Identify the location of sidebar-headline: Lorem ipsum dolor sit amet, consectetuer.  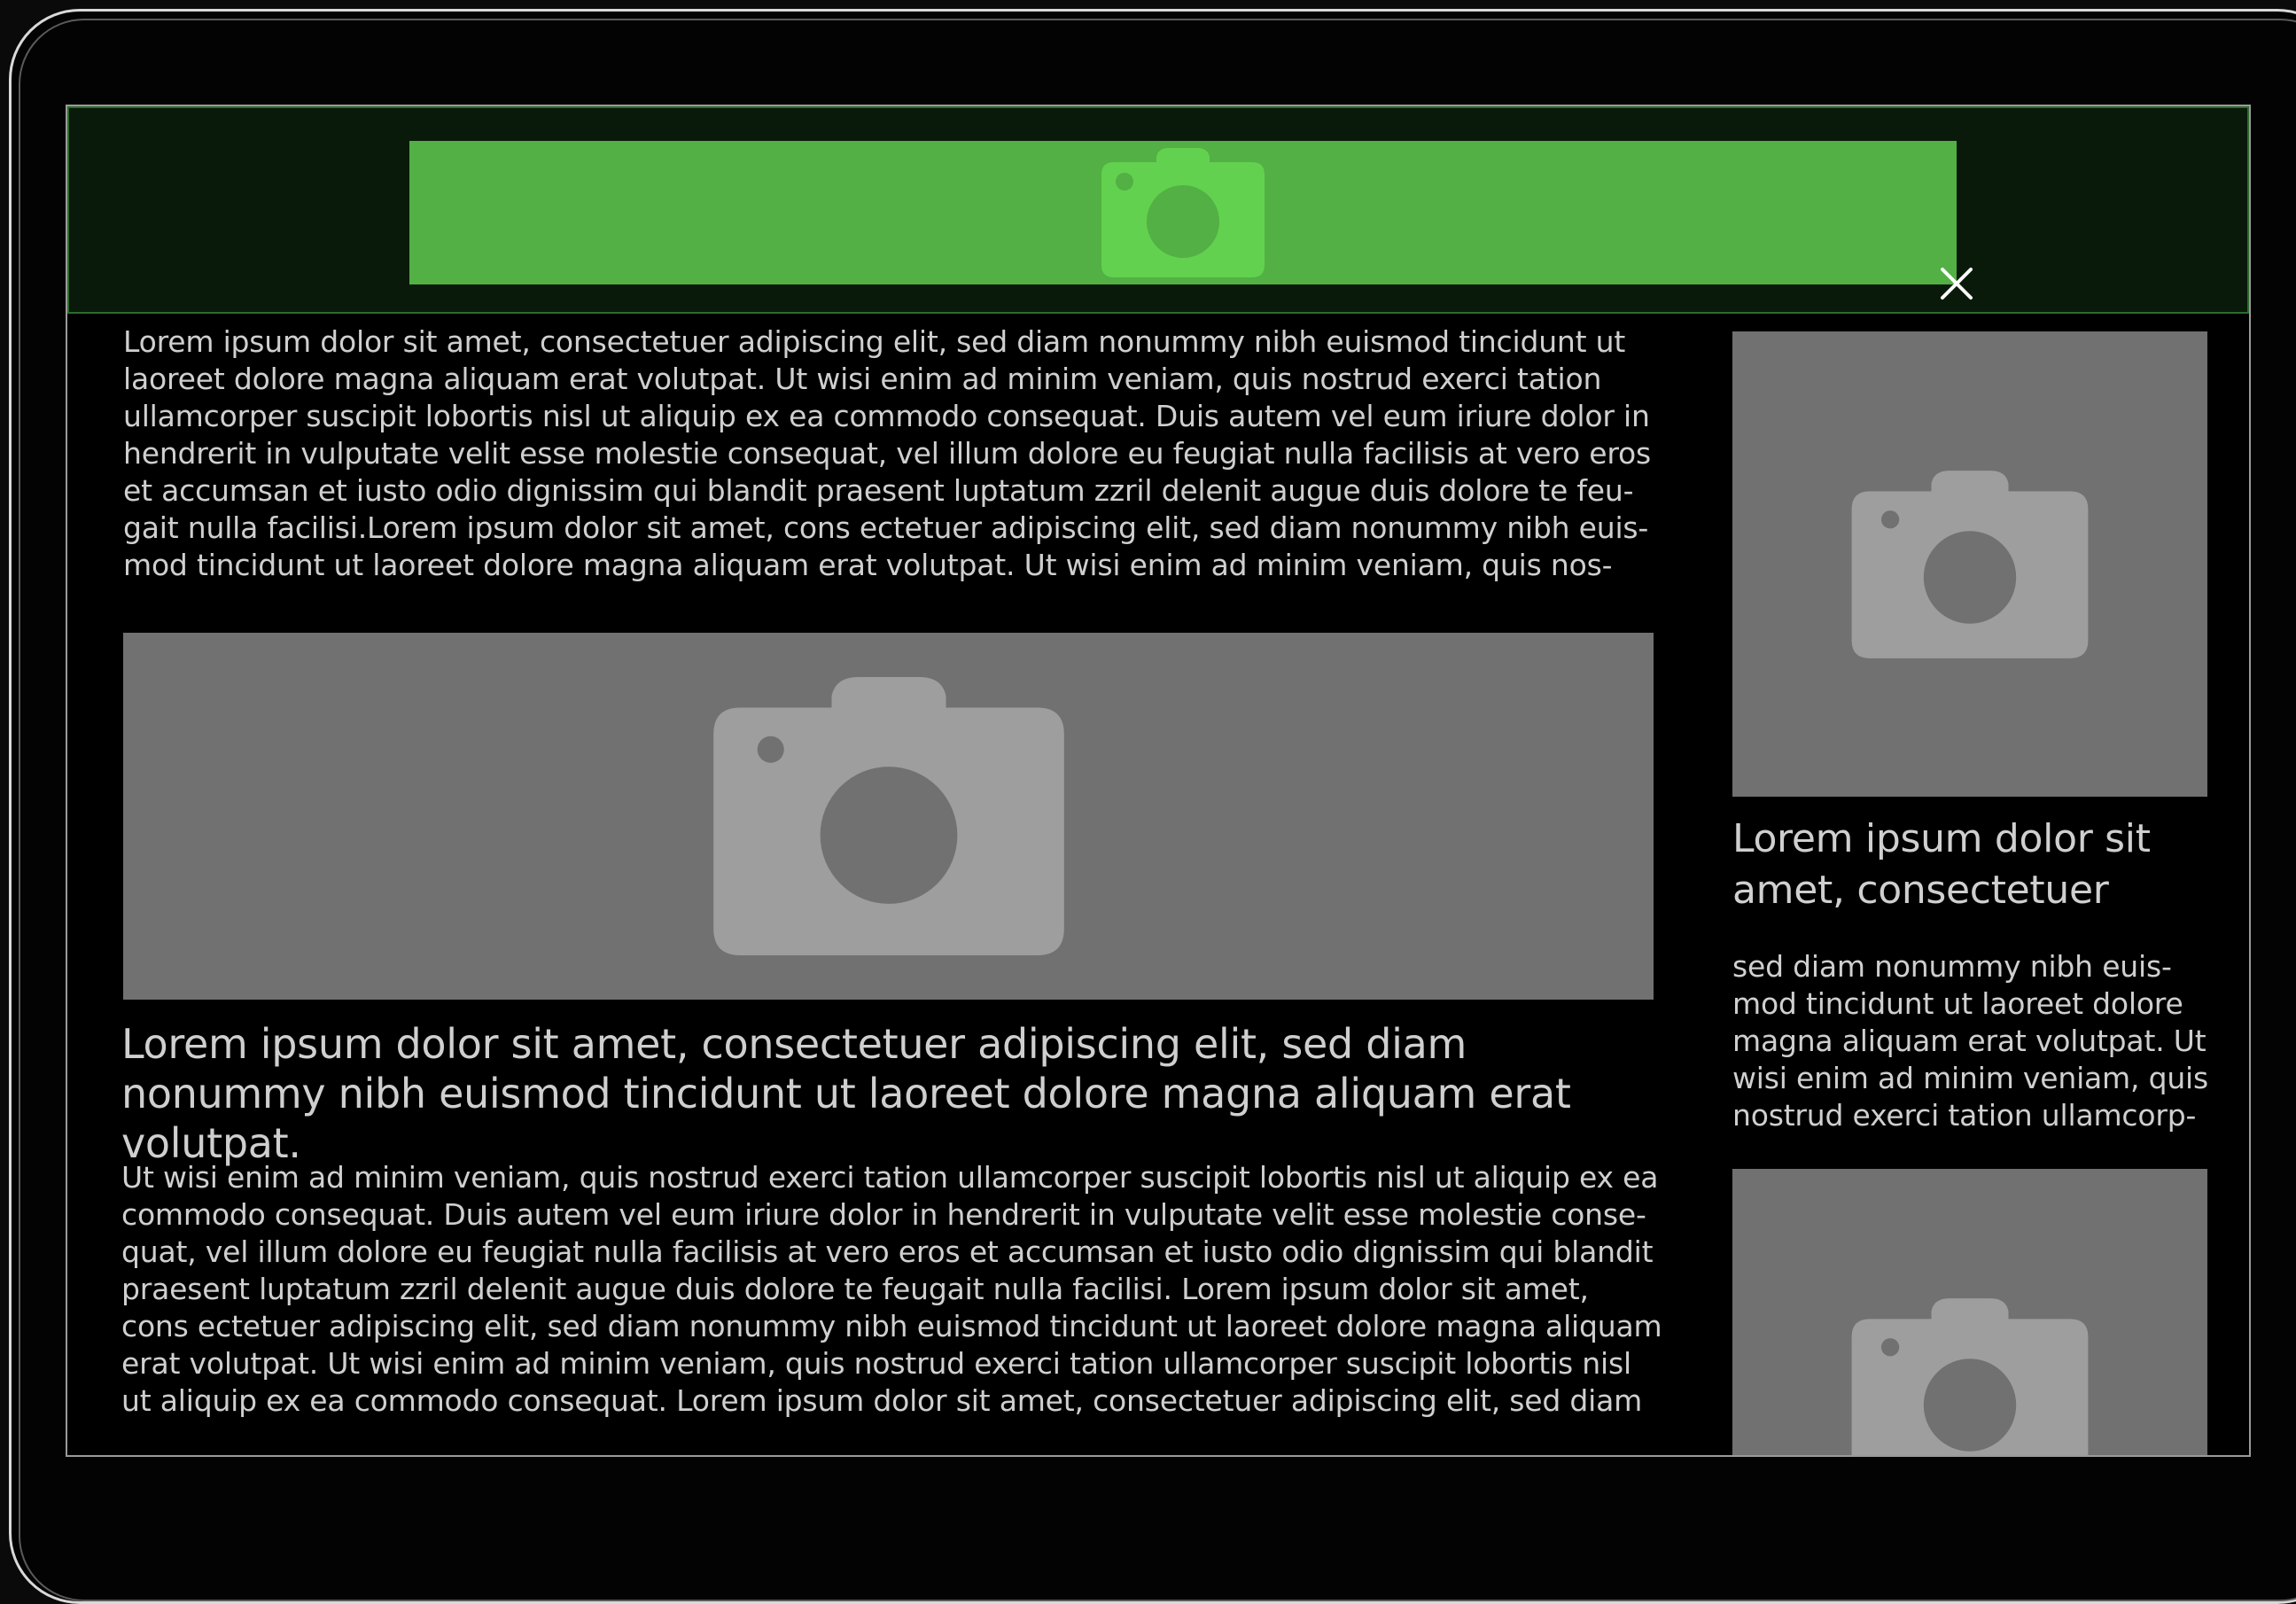
(1971, 865).